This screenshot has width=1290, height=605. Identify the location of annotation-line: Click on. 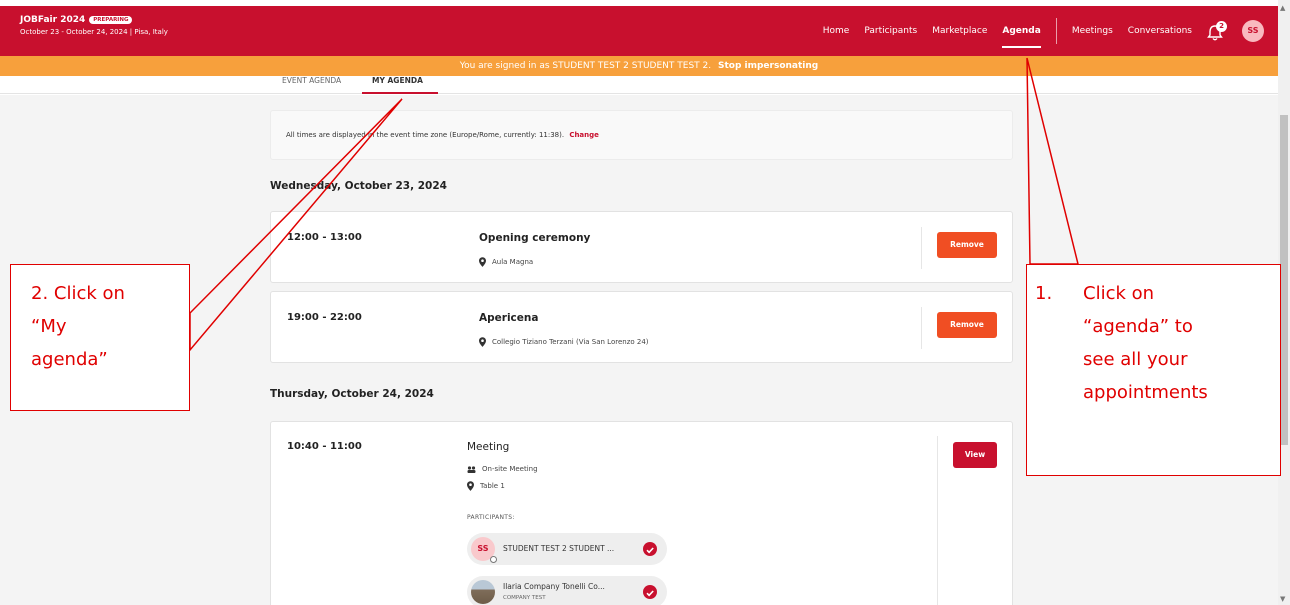
(1119, 293).